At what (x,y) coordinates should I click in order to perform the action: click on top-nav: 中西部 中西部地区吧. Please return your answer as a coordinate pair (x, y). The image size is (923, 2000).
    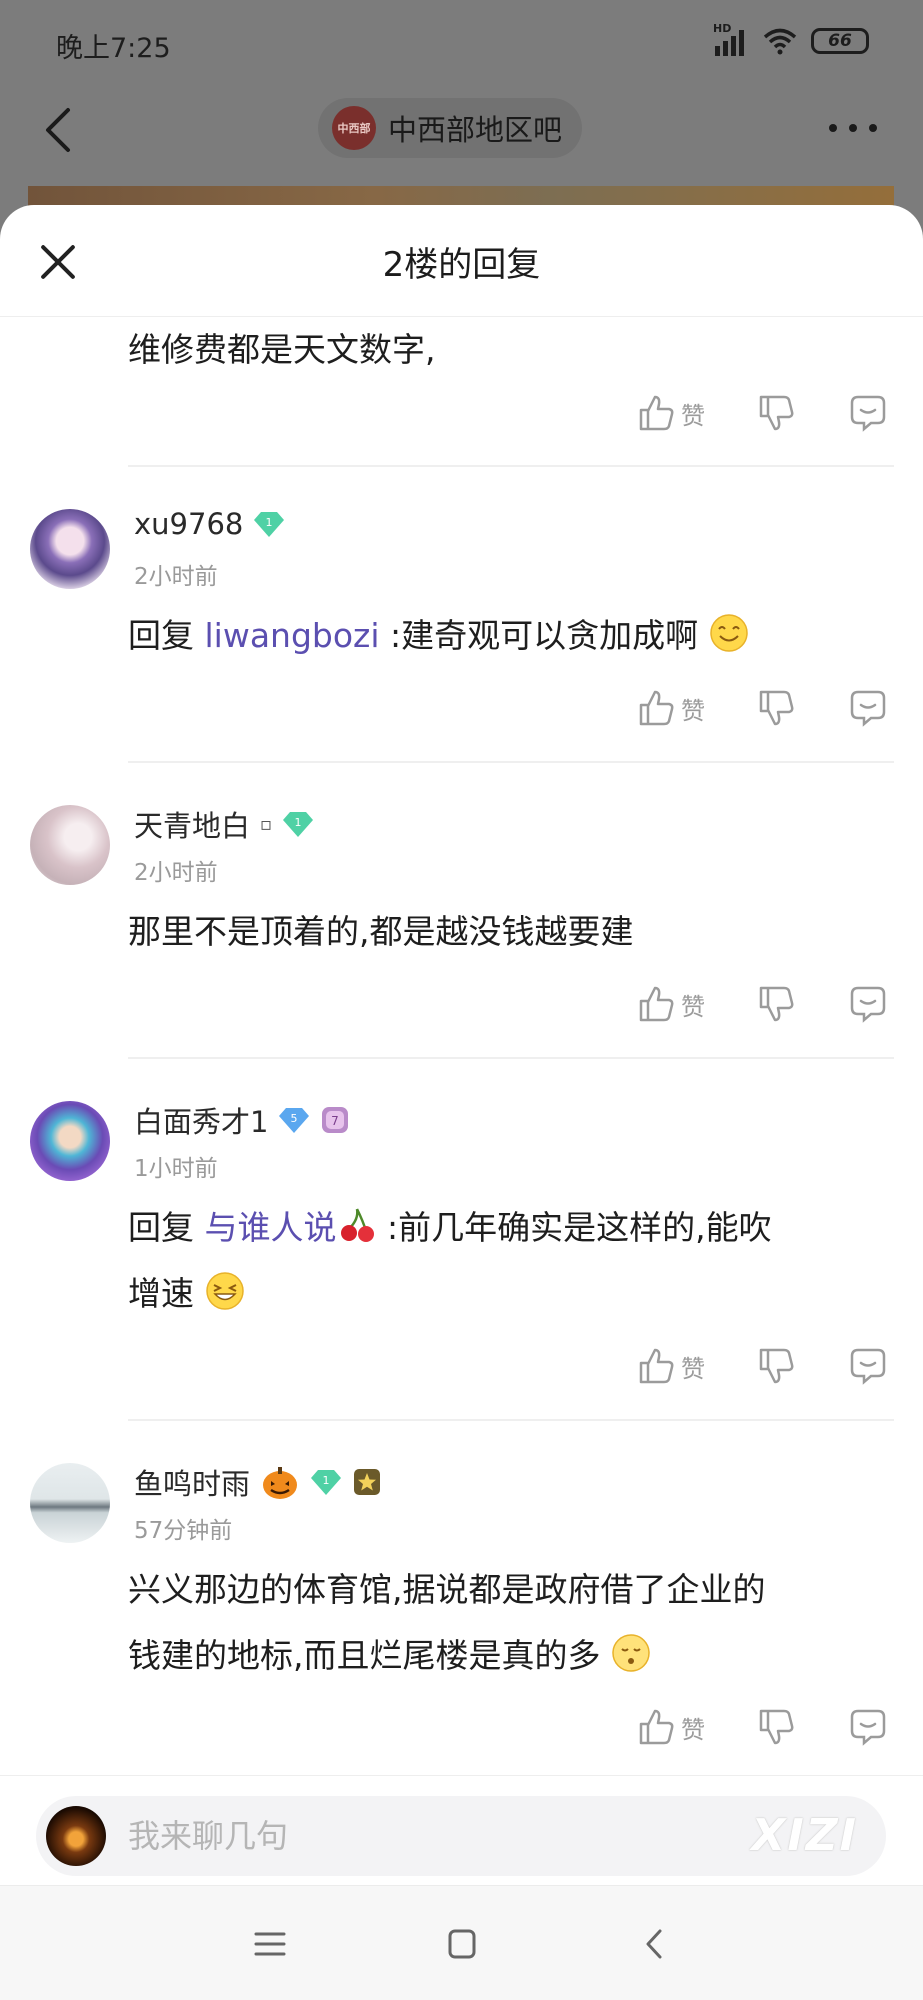
    Looking at the image, I should click on (461, 130).